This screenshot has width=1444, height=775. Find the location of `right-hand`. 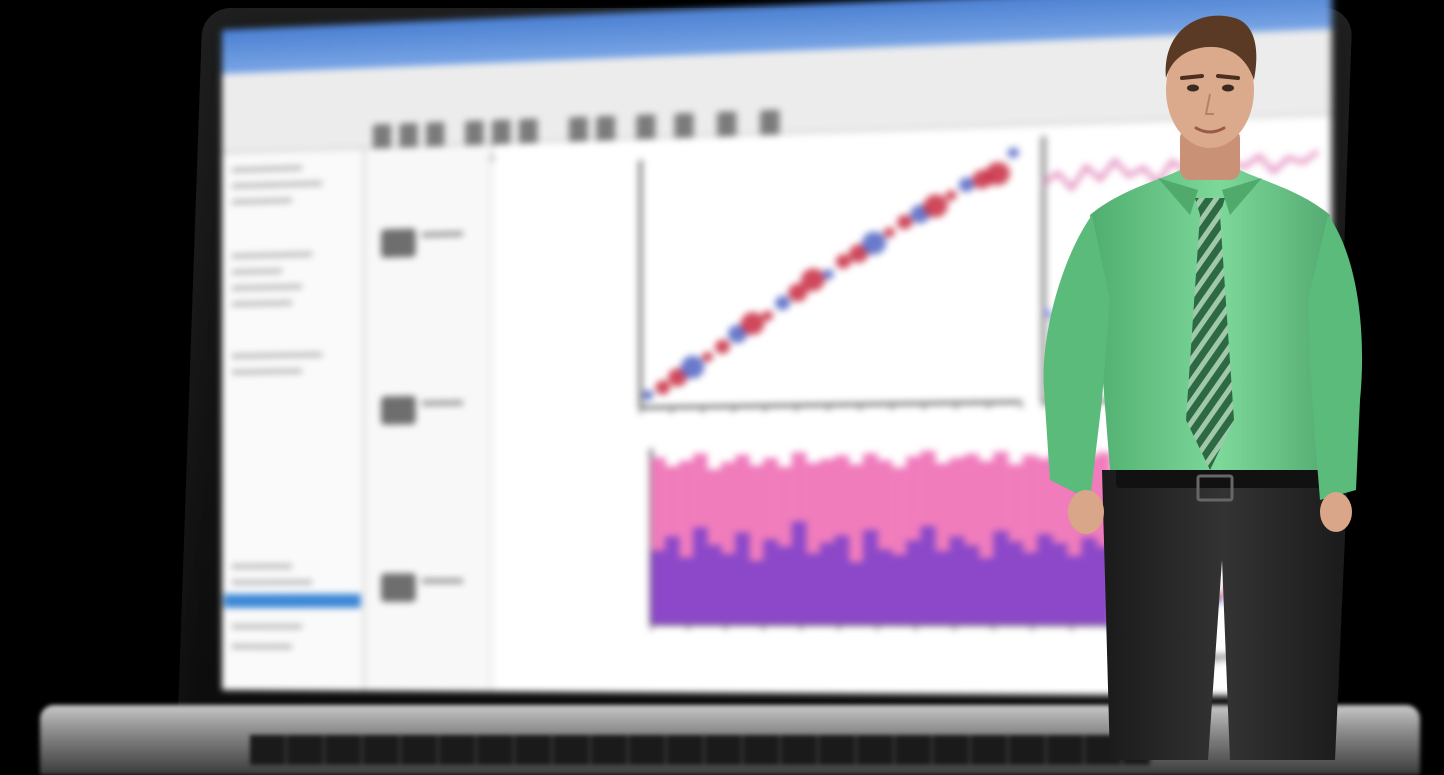

right-hand is located at coordinates (1336, 512).